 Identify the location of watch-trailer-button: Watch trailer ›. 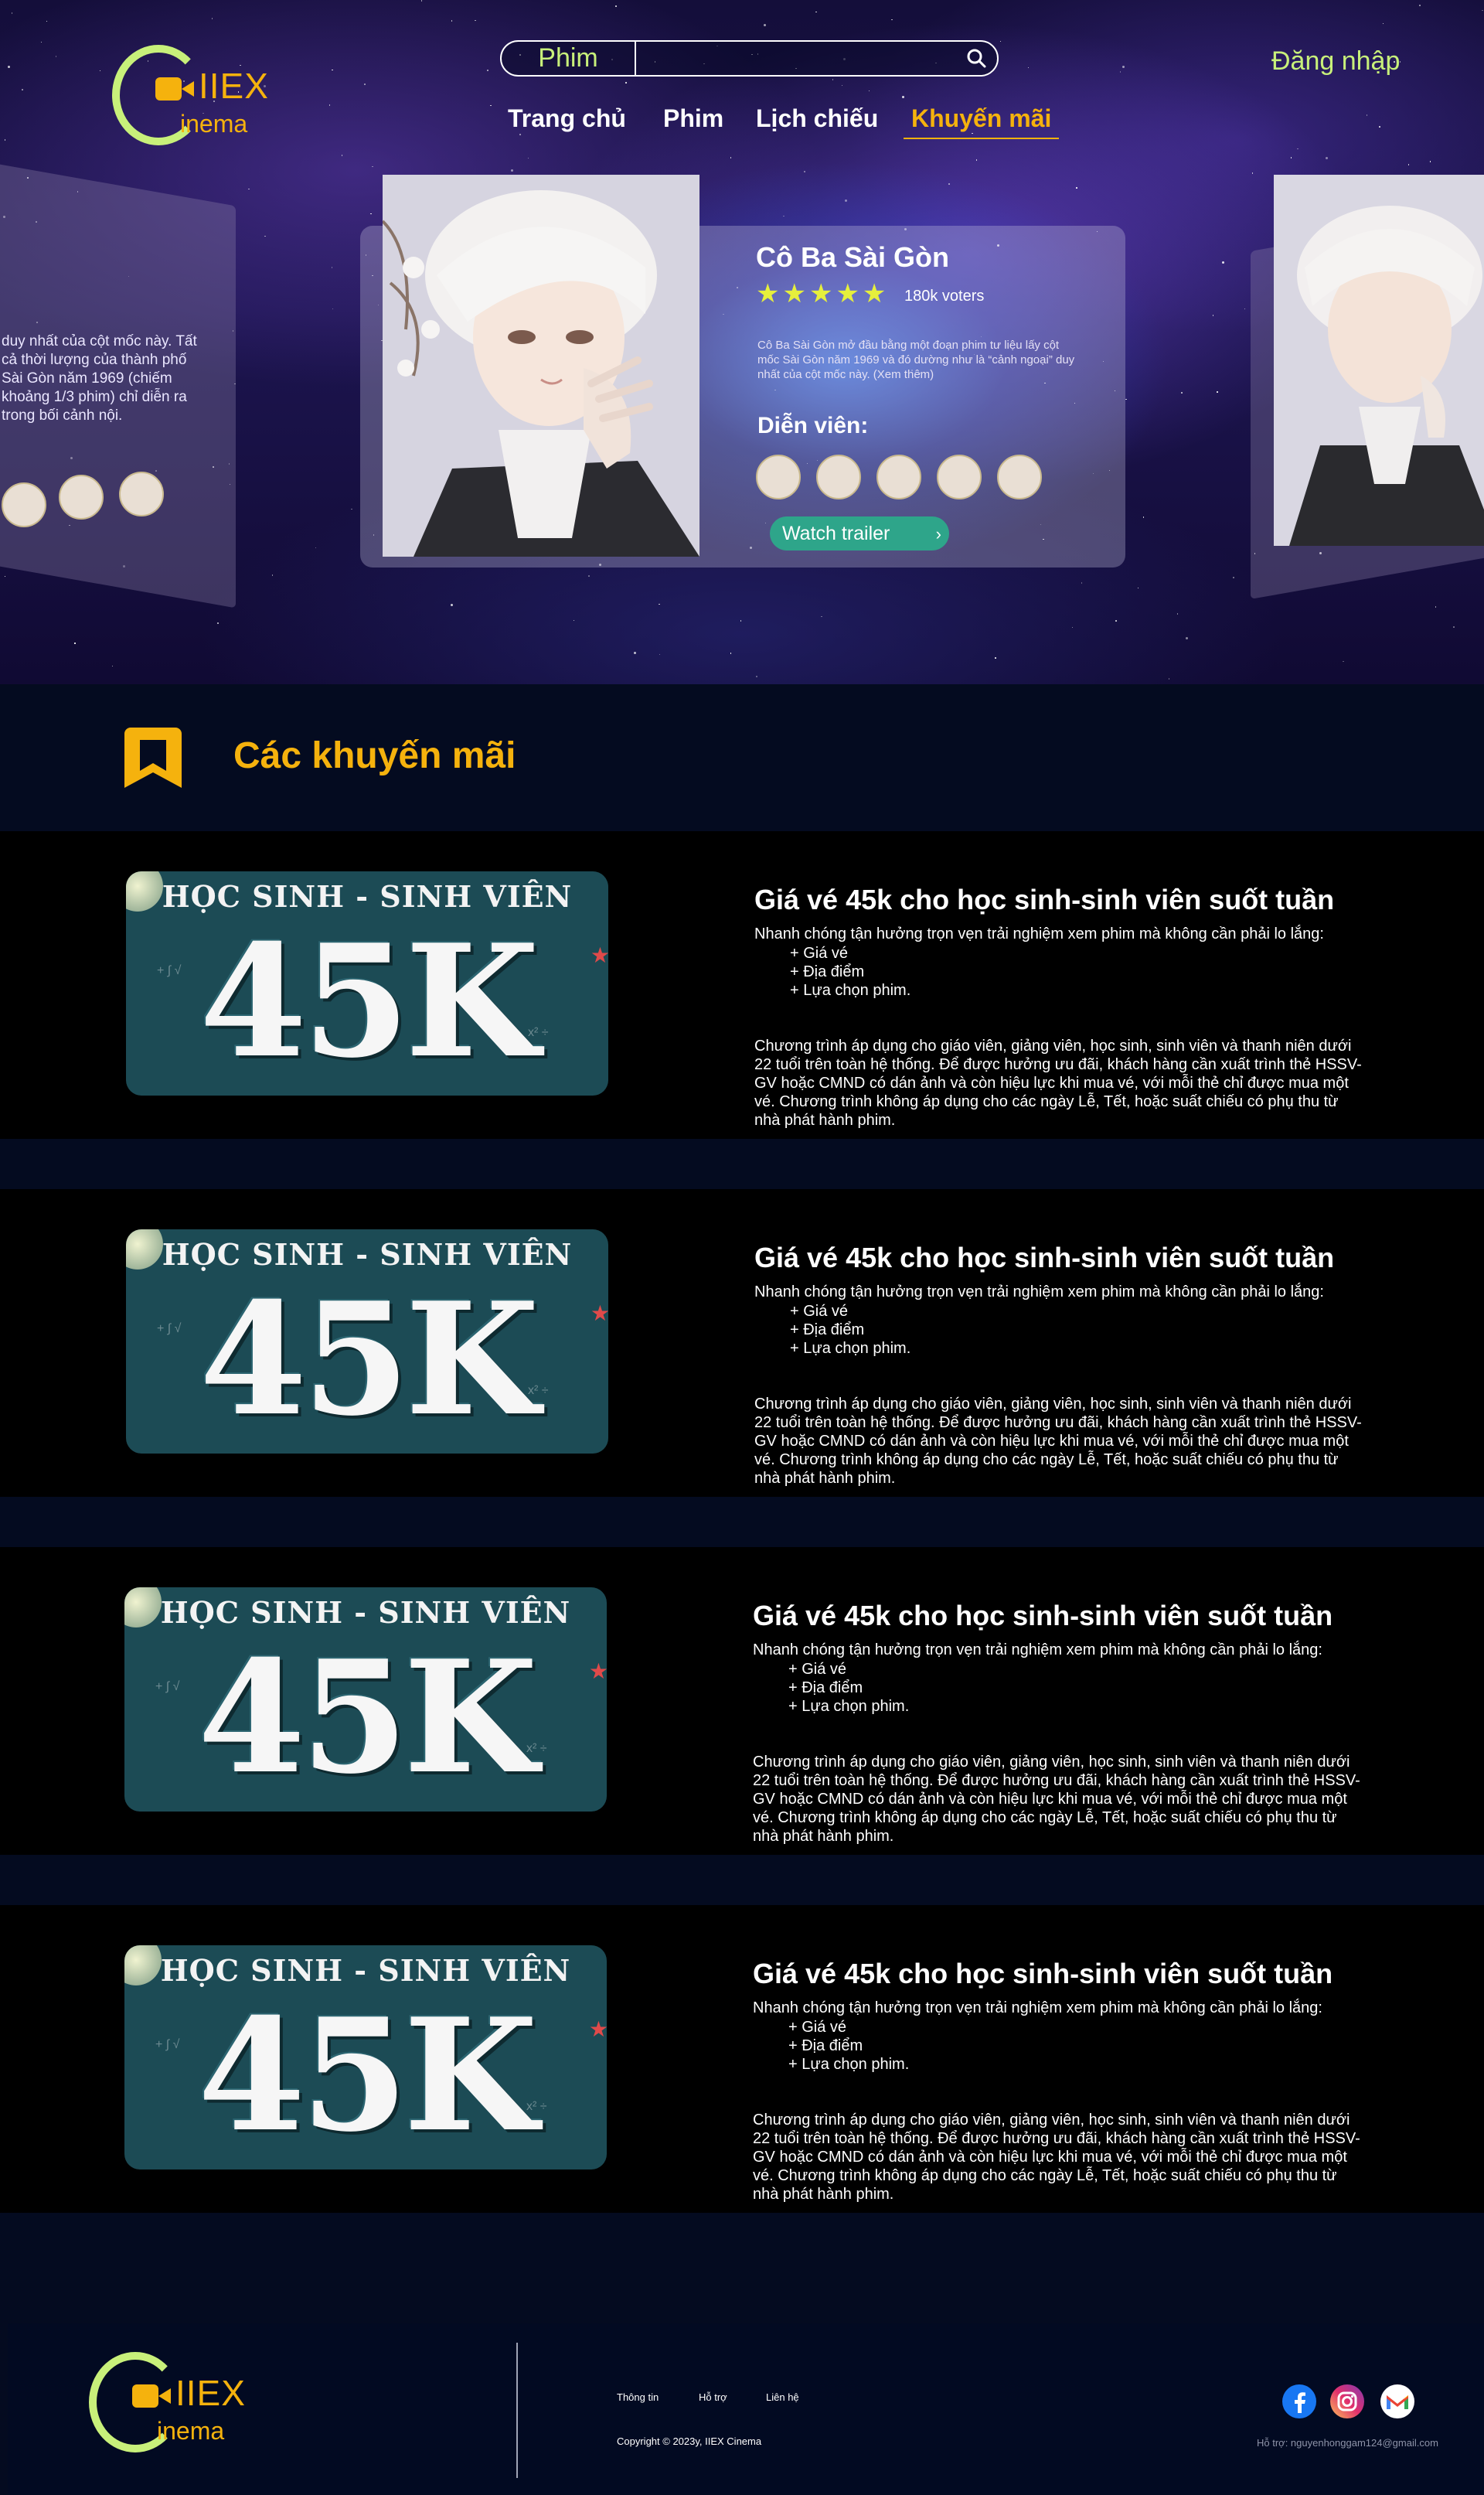
(859, 533).